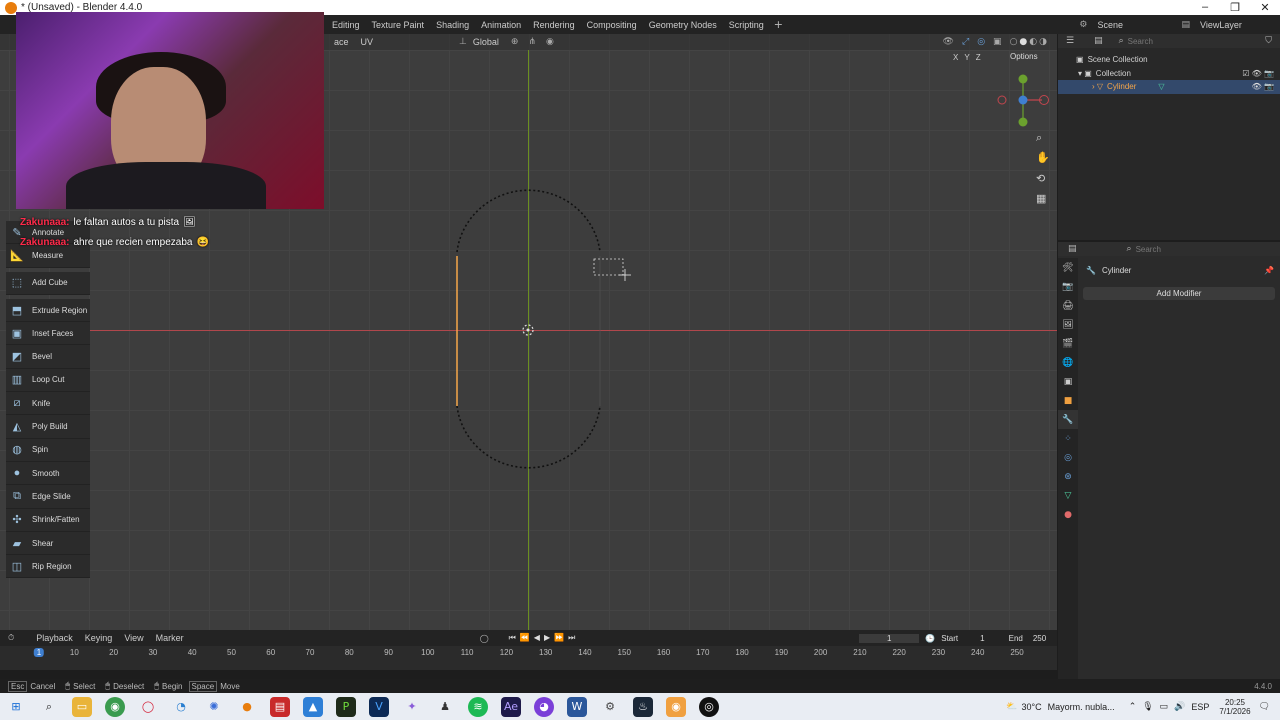  Describe the element at coordinates (1179, 706) in the screenshot. I see `volume-icon: 🔊` at that location.